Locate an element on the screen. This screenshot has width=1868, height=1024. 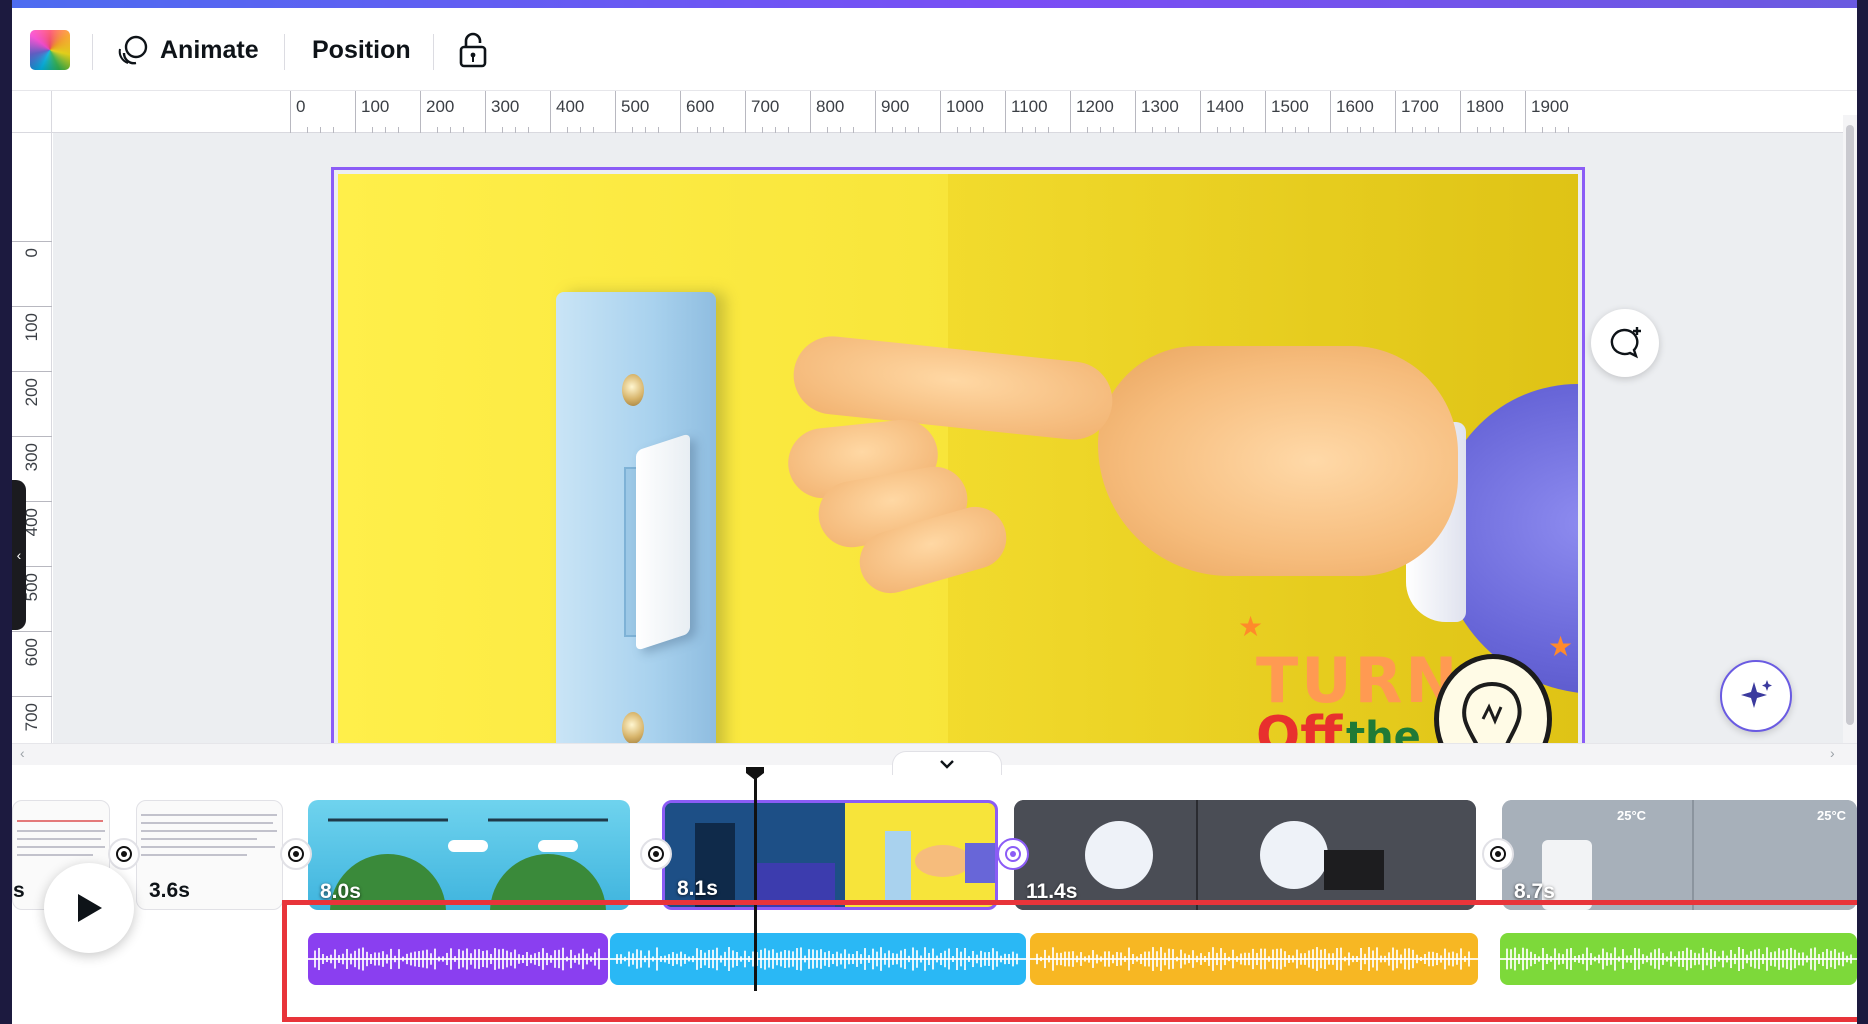
editor-toolbar: Animate Position is located at coordinates (934, 49).